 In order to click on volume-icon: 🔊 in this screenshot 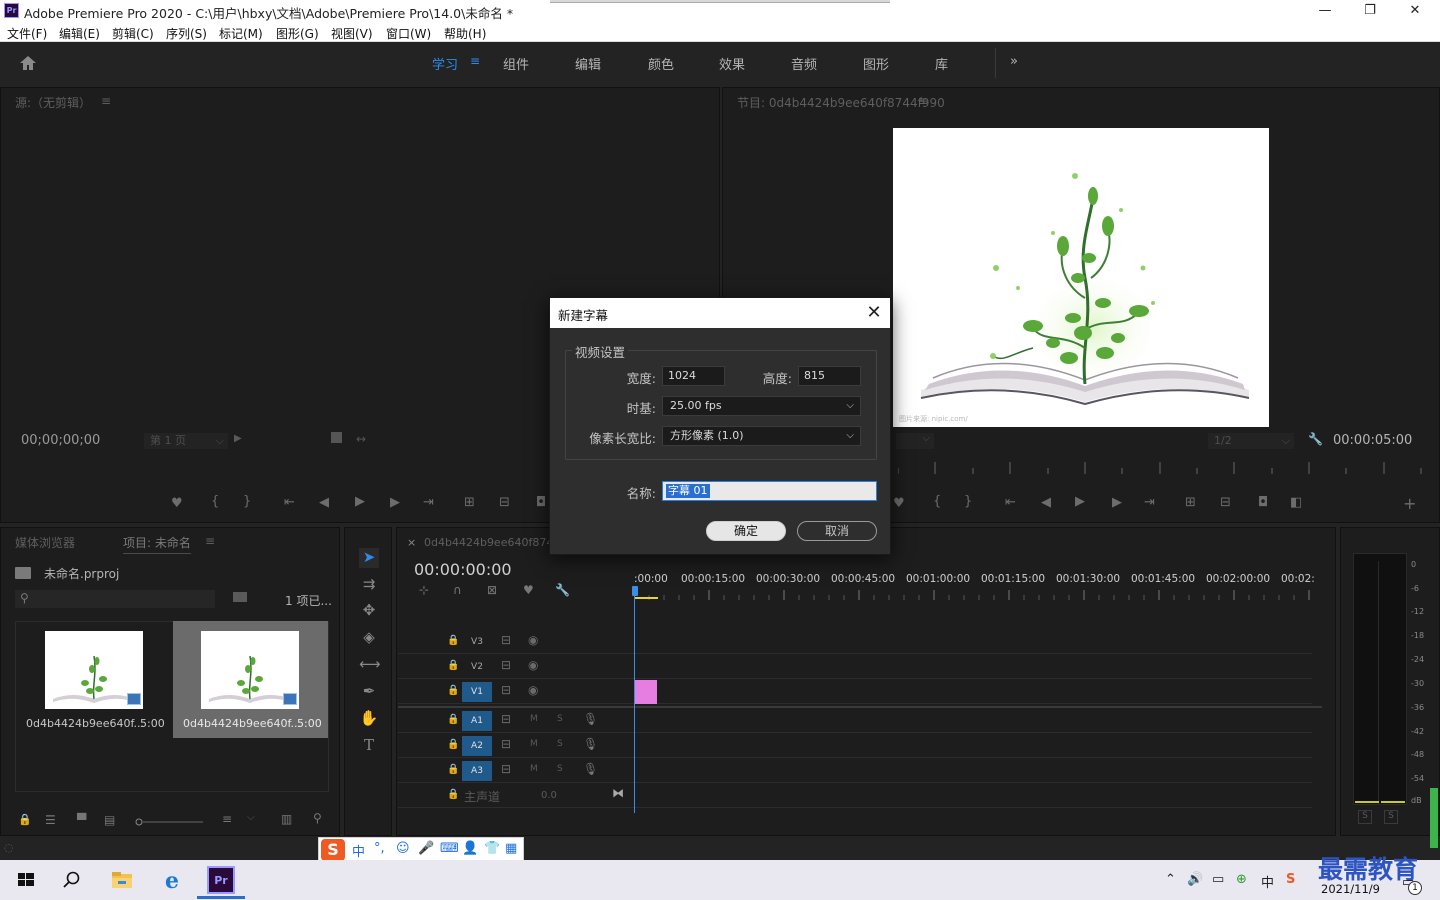, I will do `click(1195, 879)`.